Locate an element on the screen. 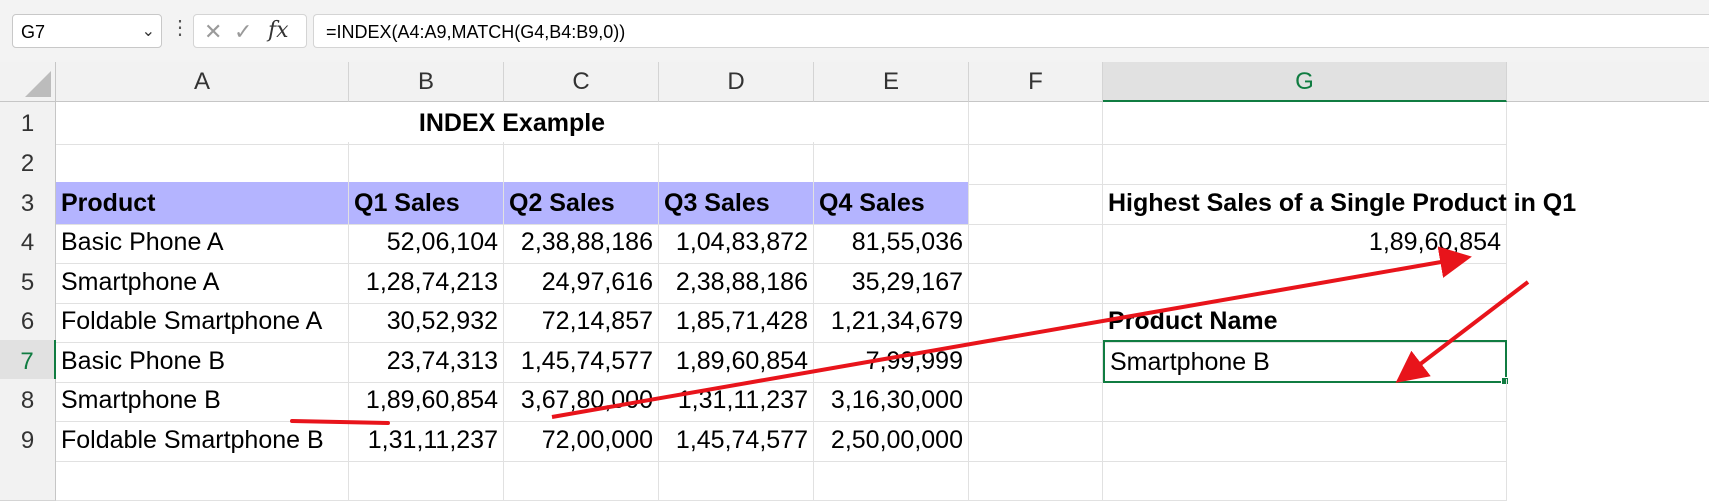 The image size is (1709, 502). cell-e2 is located at coordinates (891, 163).